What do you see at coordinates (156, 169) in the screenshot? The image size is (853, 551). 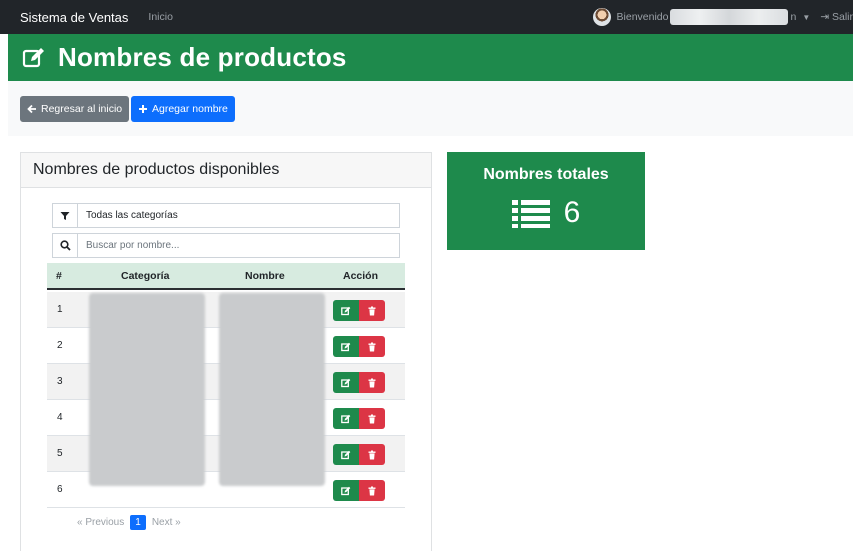 I see `card-title: Nombres de productos disponibles` at bounding box center [156, 169].